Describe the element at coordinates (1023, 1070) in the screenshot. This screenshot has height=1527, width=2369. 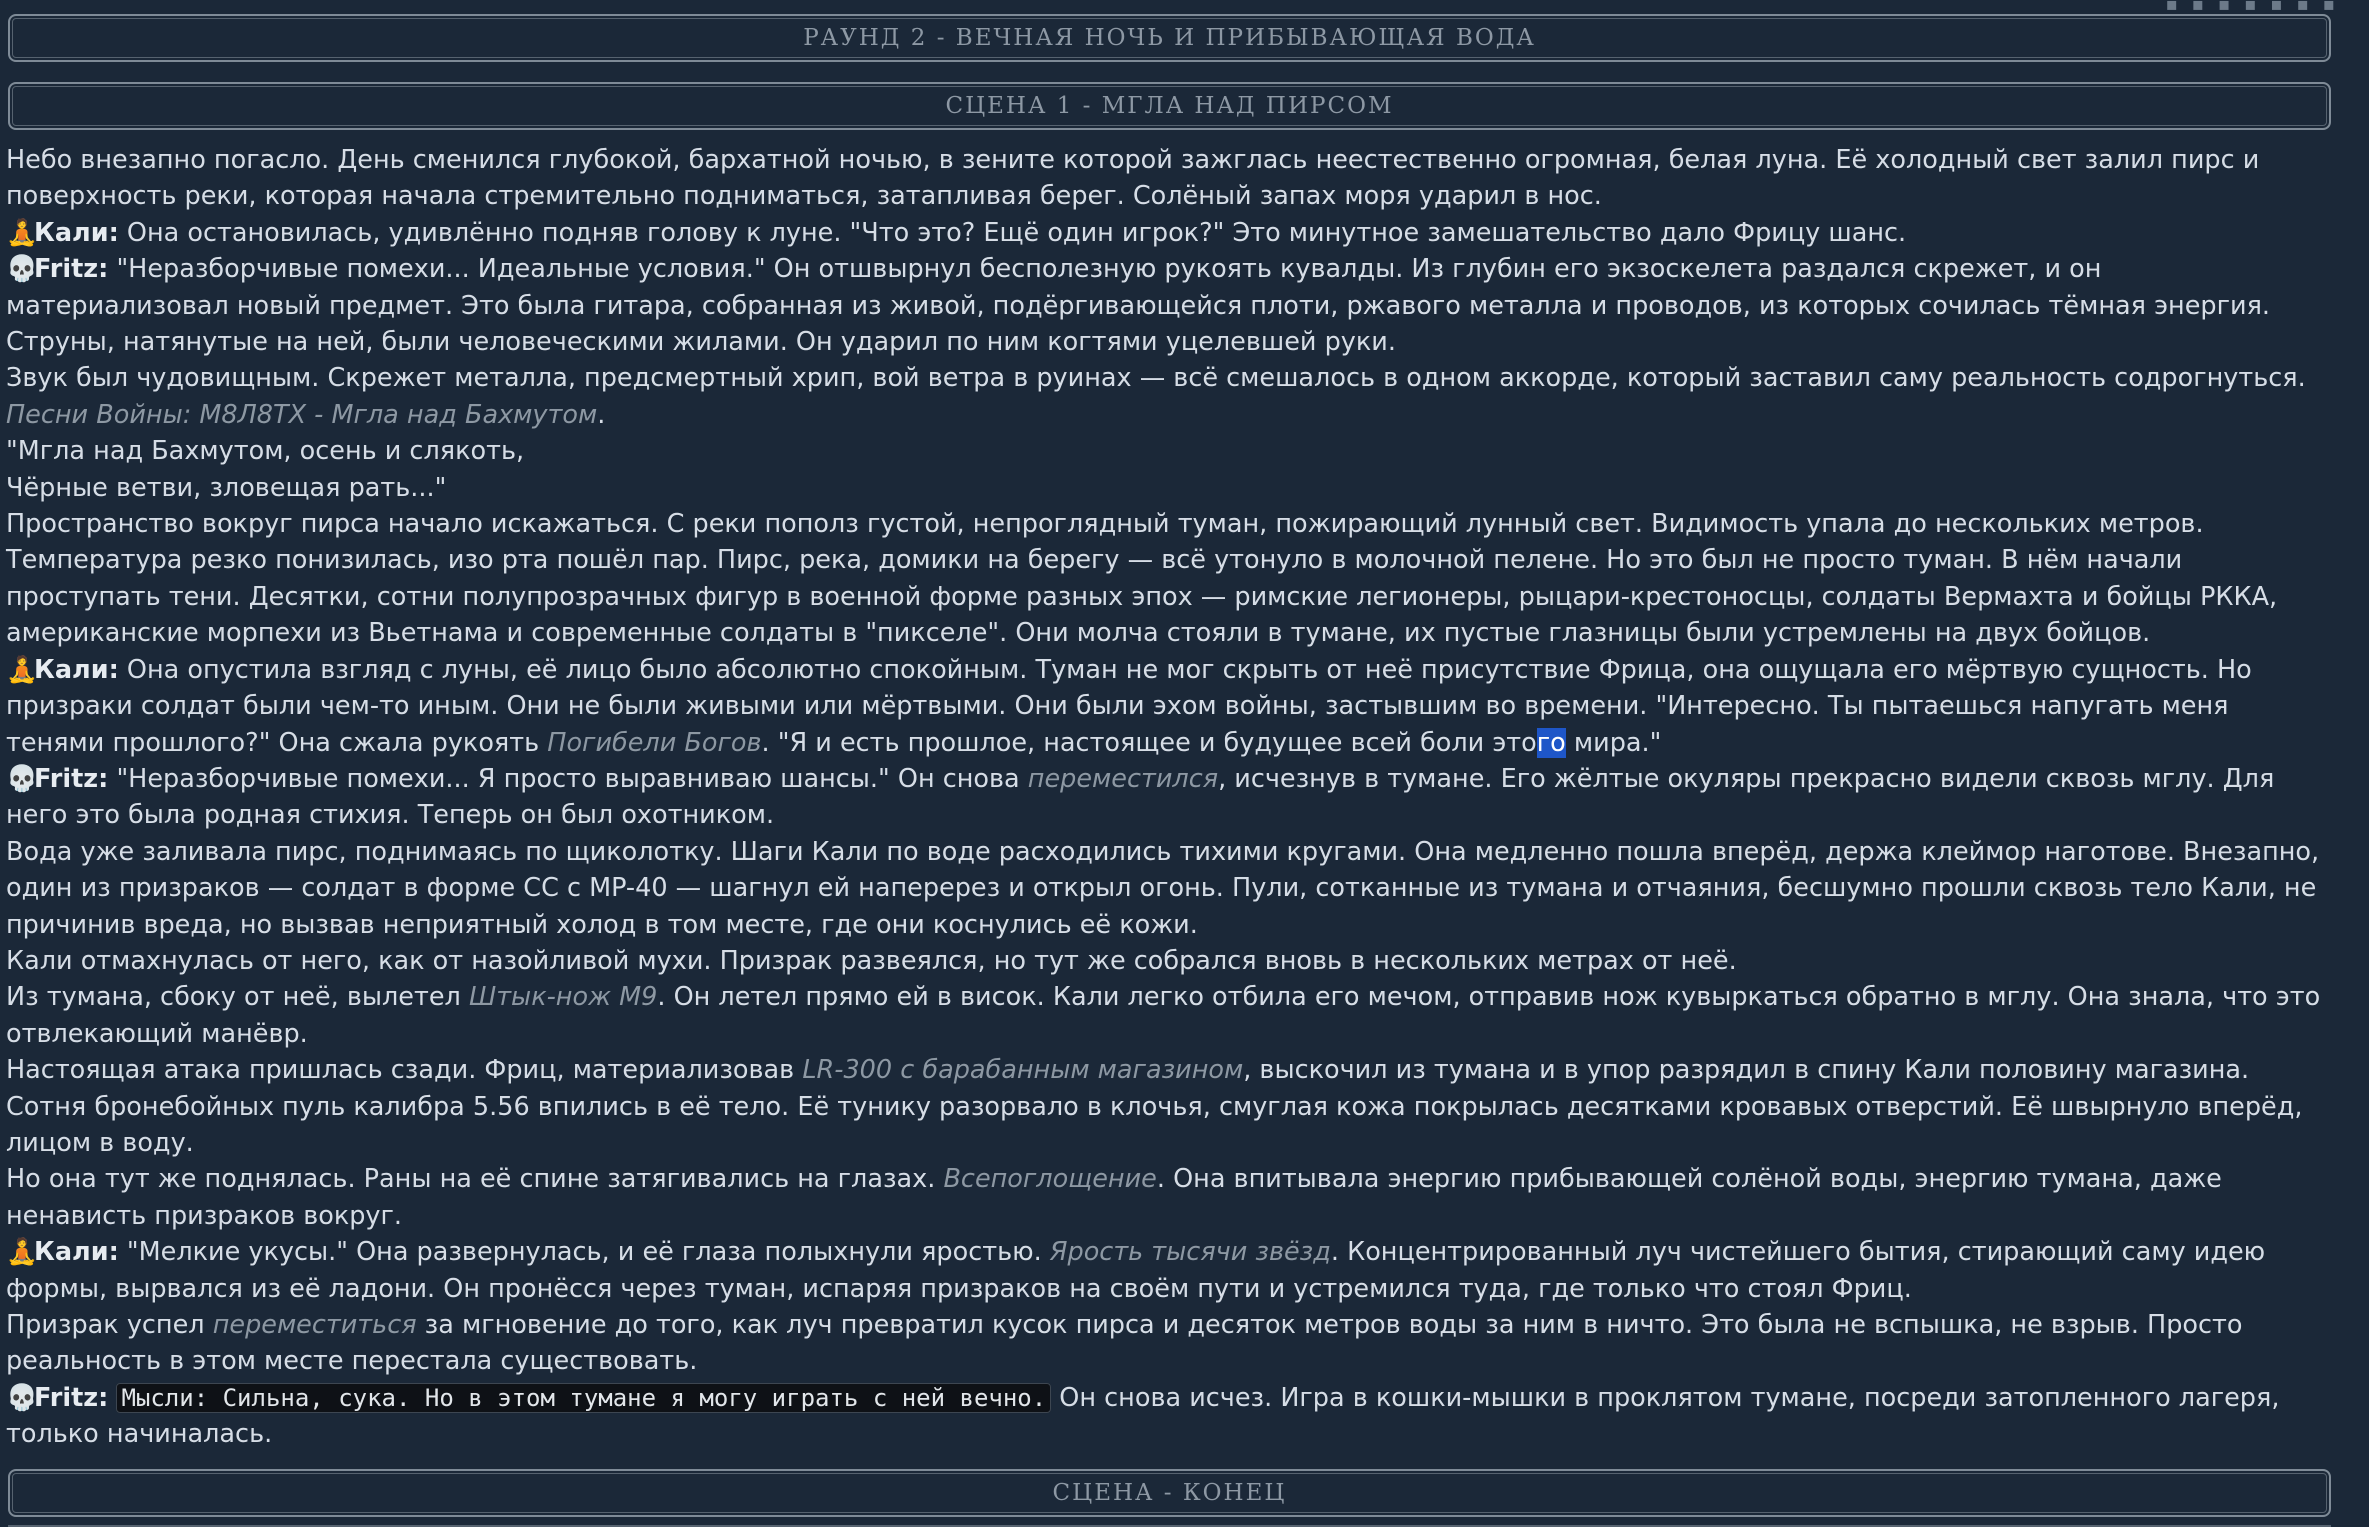
I see `item-name: LR-300 с барабанным магазином` at that location.